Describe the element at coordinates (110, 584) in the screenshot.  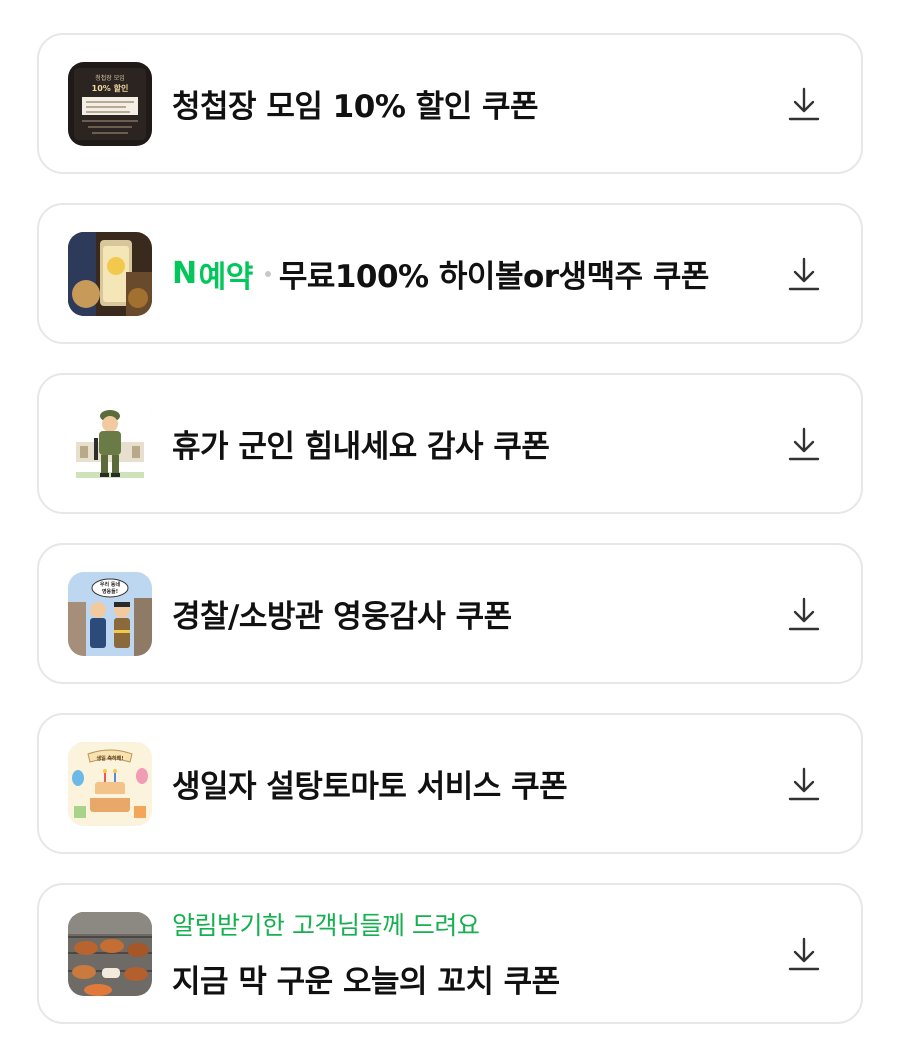
I see `thumb-text-line-1: 우리 동네` at that location.